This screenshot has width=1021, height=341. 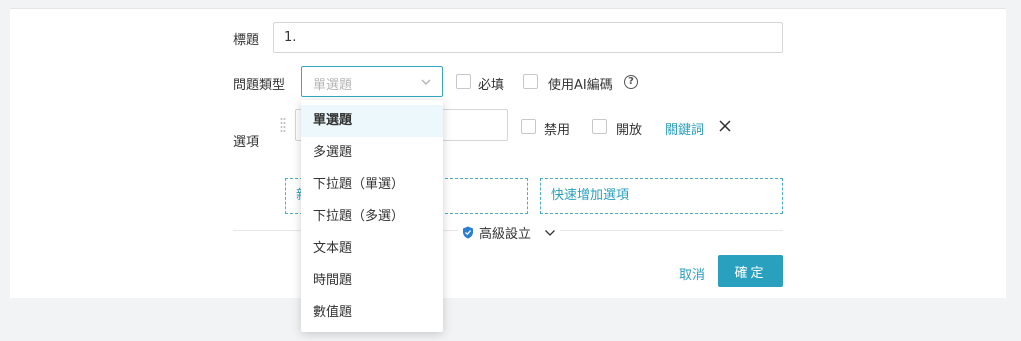 I want to click on open-label: 開放, so click(x=629, y=130).